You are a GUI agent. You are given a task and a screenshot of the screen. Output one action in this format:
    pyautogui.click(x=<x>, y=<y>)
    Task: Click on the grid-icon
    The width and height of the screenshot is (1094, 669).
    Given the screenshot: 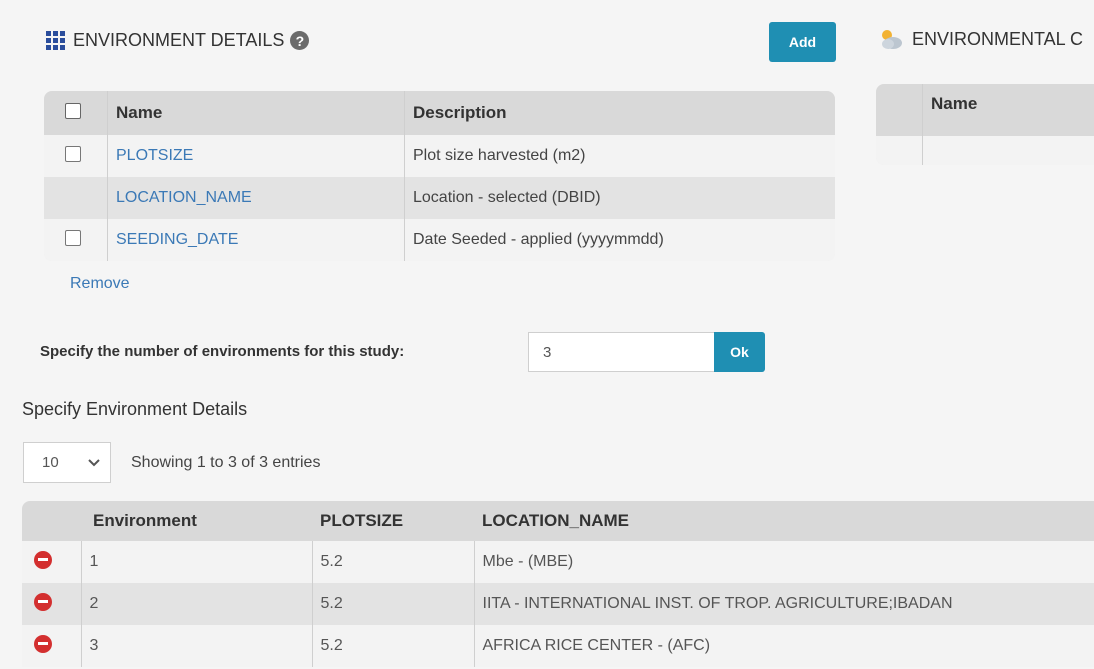 What is the action you would take?
    pyautogui.click(x=55, y=40)
    